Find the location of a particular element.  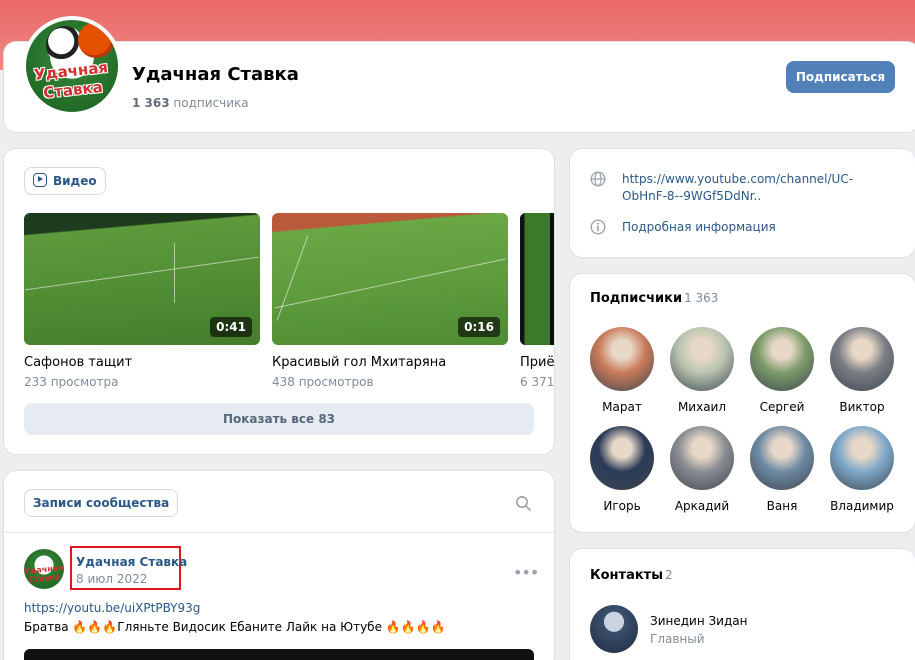

subscriber-item: Игорь is located at coordinates (622, 469).